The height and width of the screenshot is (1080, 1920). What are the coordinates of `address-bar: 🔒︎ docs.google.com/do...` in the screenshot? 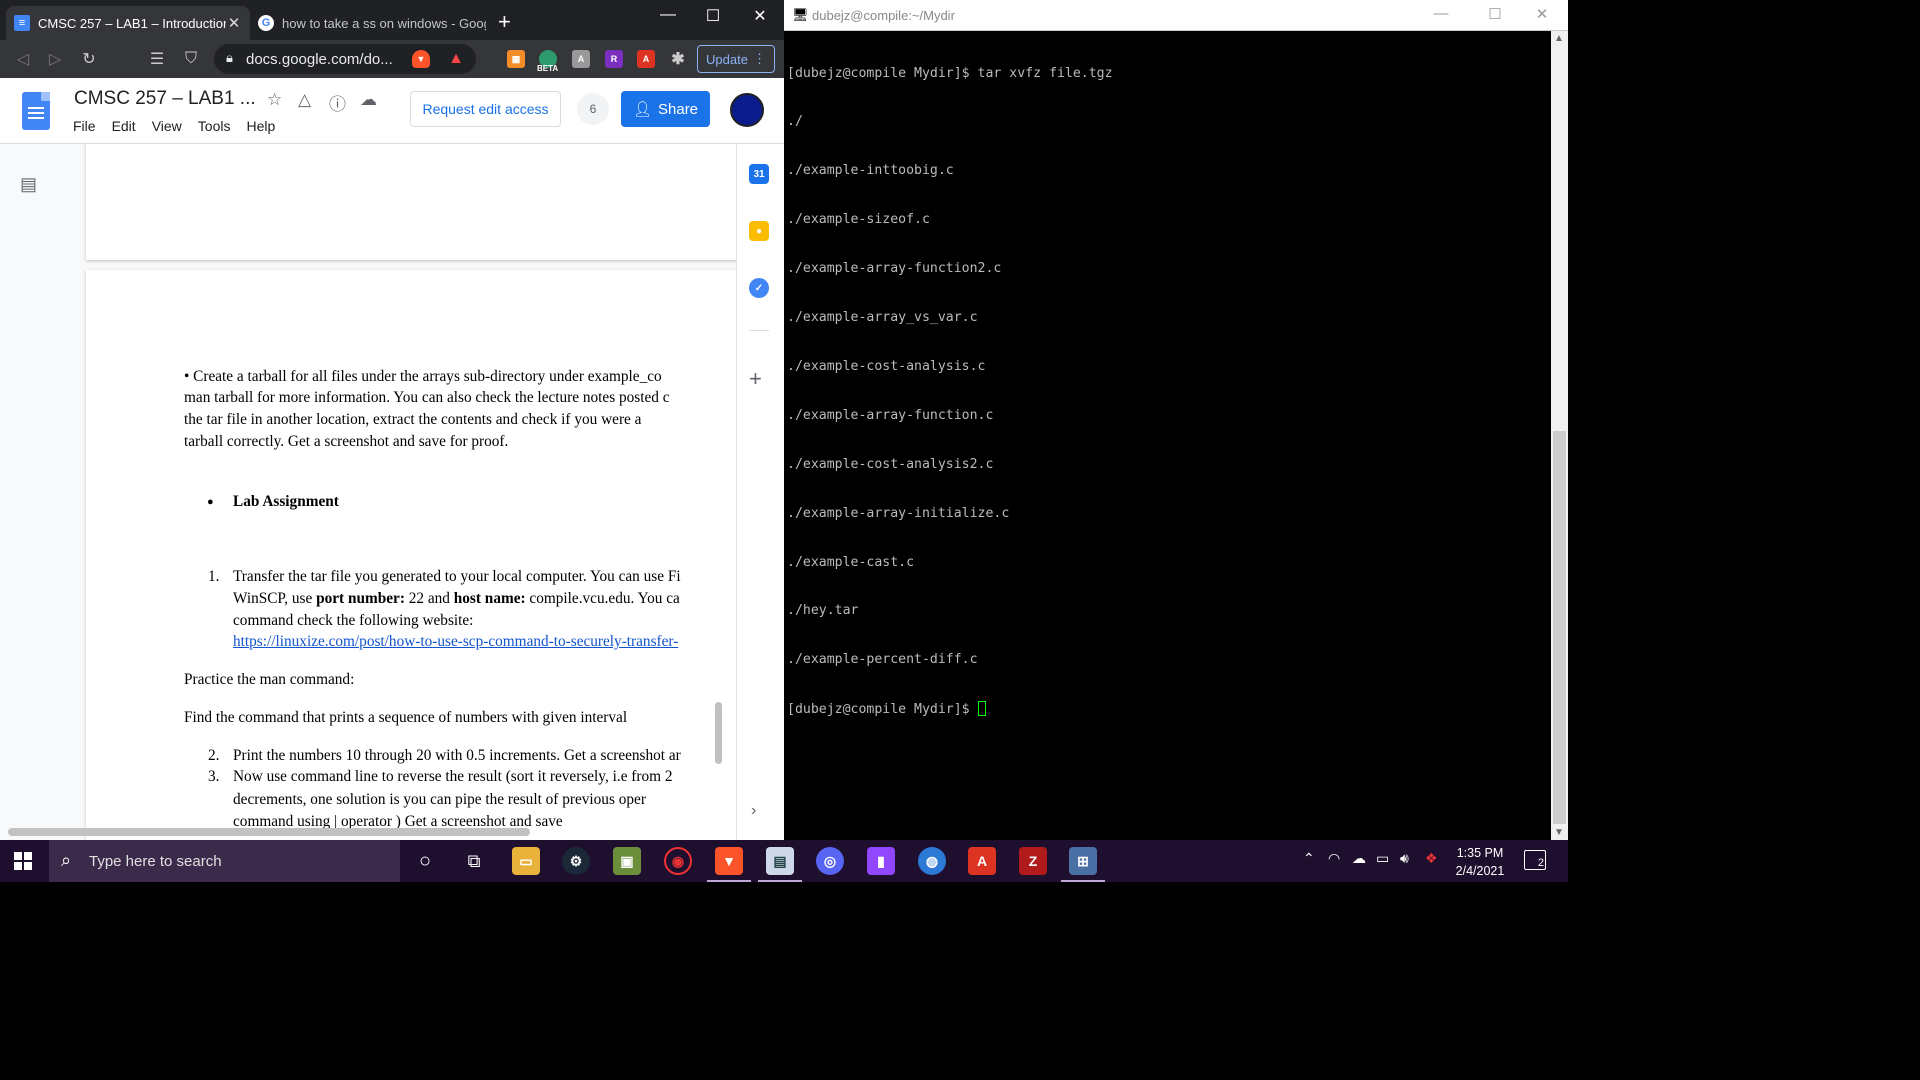 It's located at (345, 59).